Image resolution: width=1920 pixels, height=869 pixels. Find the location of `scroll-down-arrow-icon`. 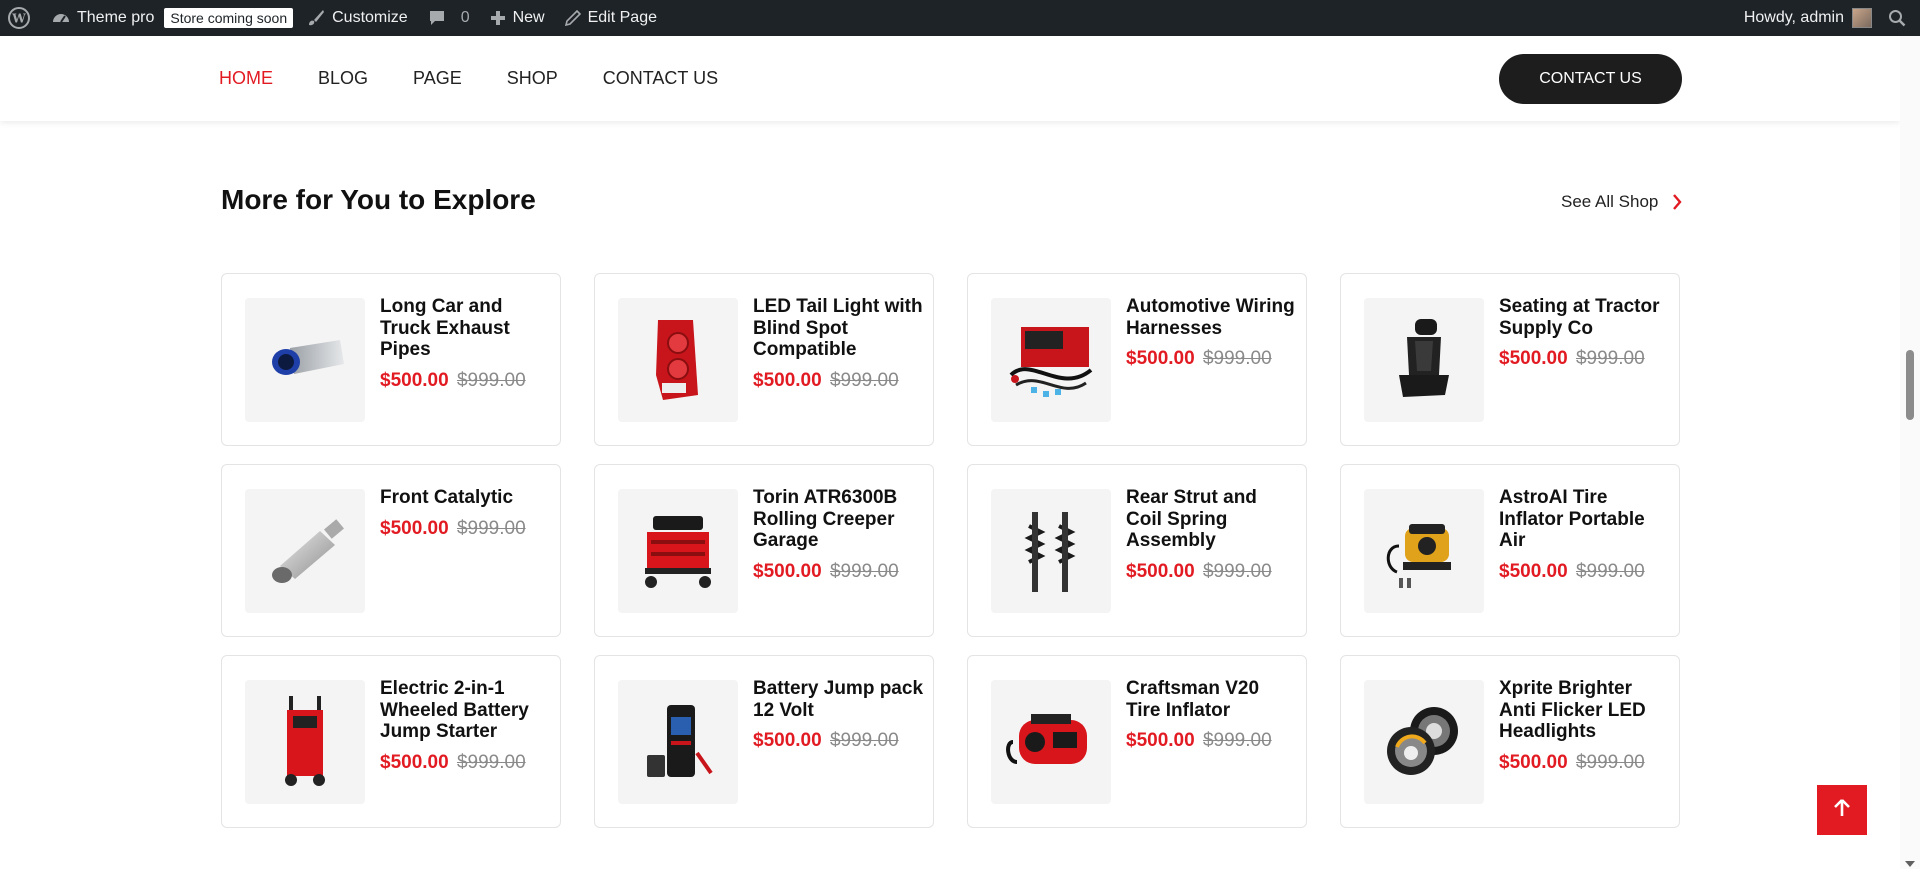

scroll-down-arrow-icon is located at coordinates (1910, 864).